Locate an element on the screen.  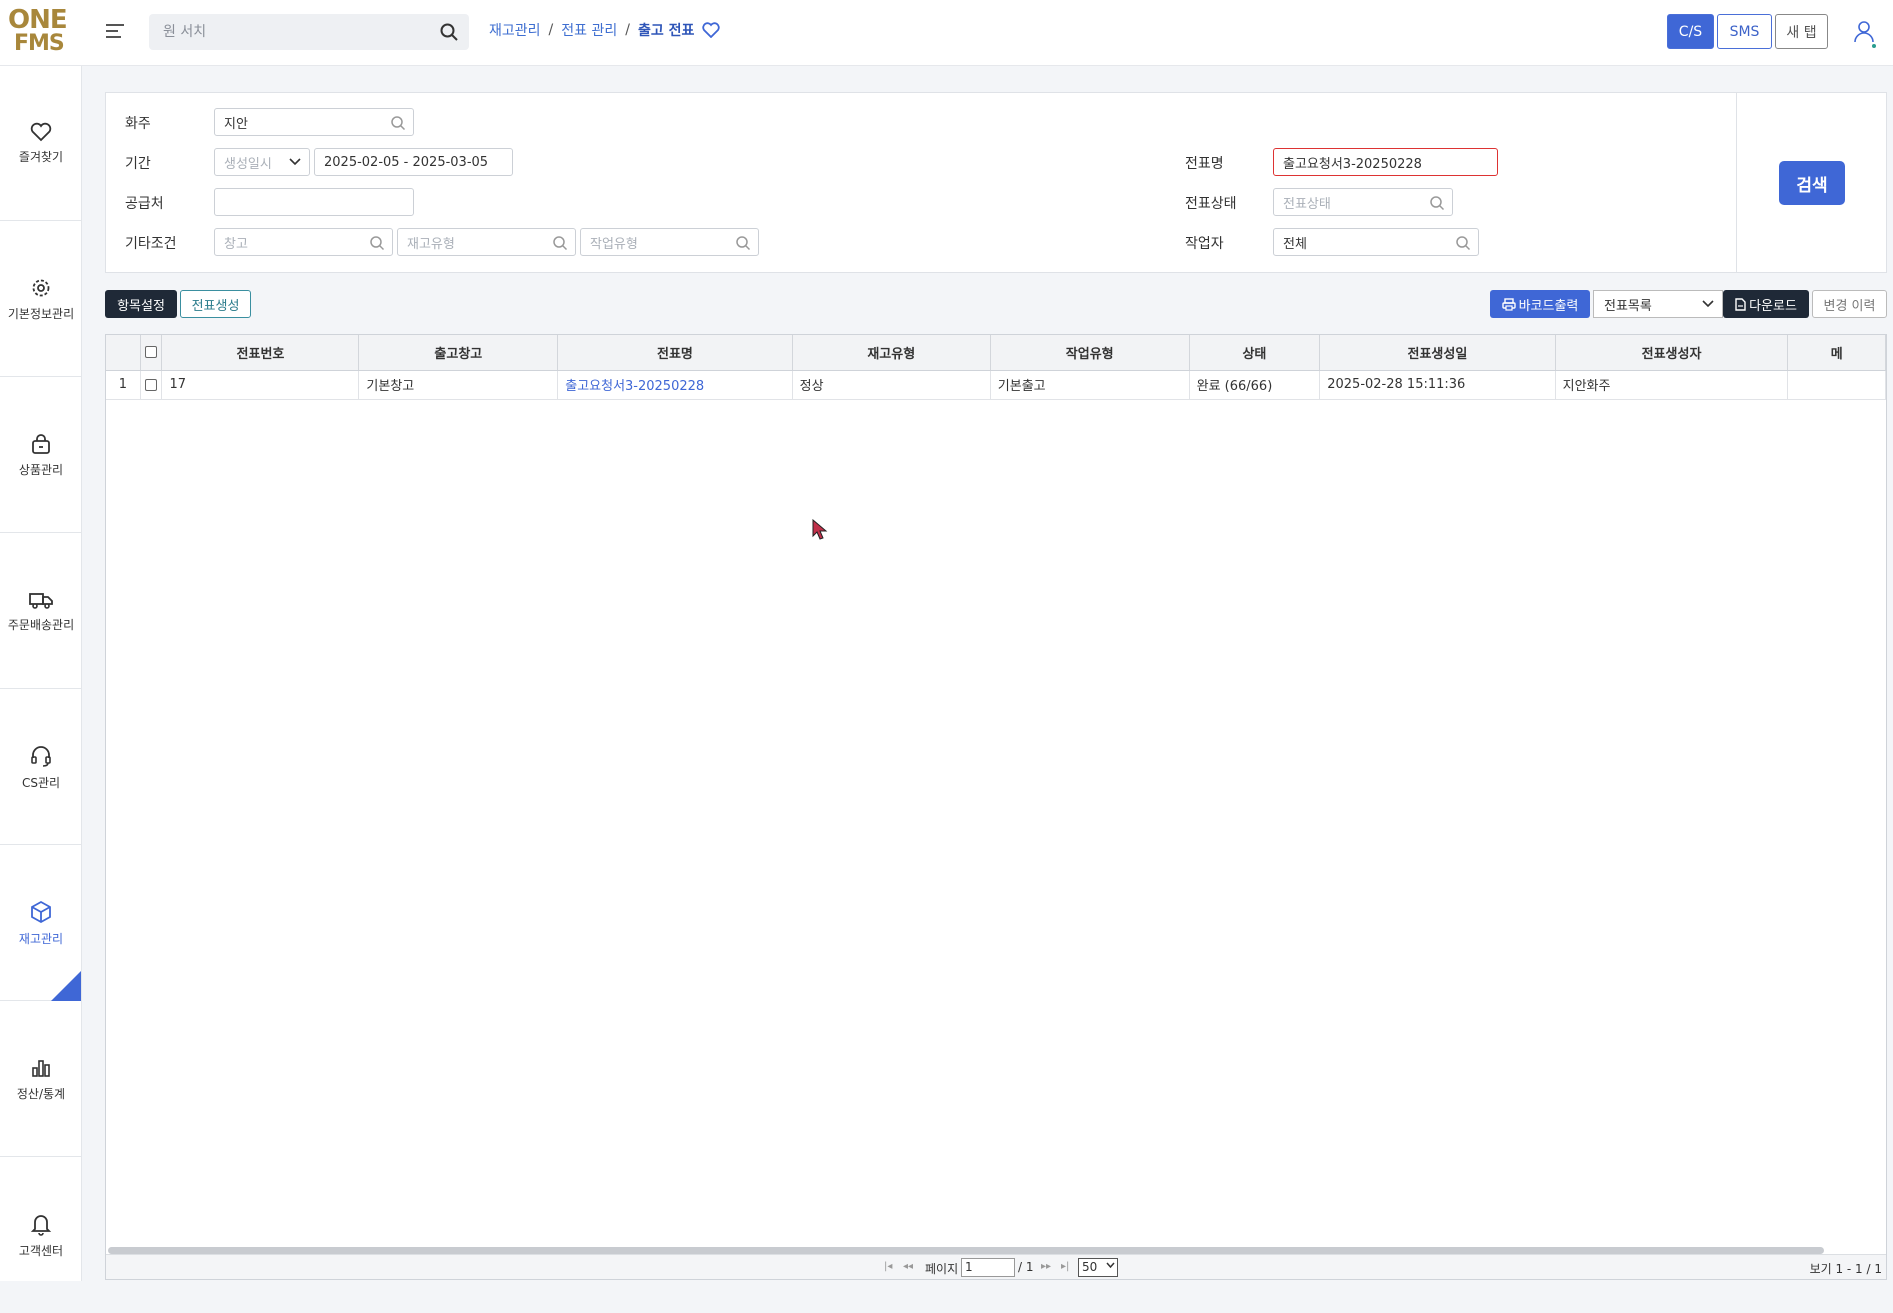
work-type-placeholder: 작업유형 is located at coordinates (614, 244).